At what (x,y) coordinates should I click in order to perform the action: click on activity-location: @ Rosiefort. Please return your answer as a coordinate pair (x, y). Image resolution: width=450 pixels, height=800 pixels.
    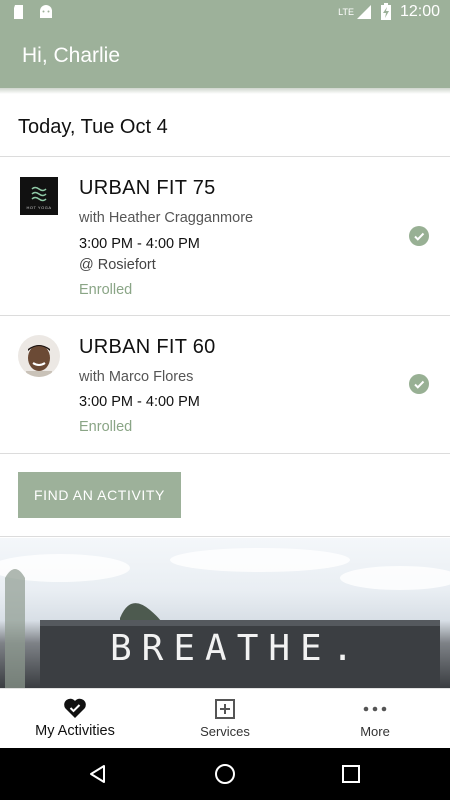
    Looking at the image, I should click on (117, 265).